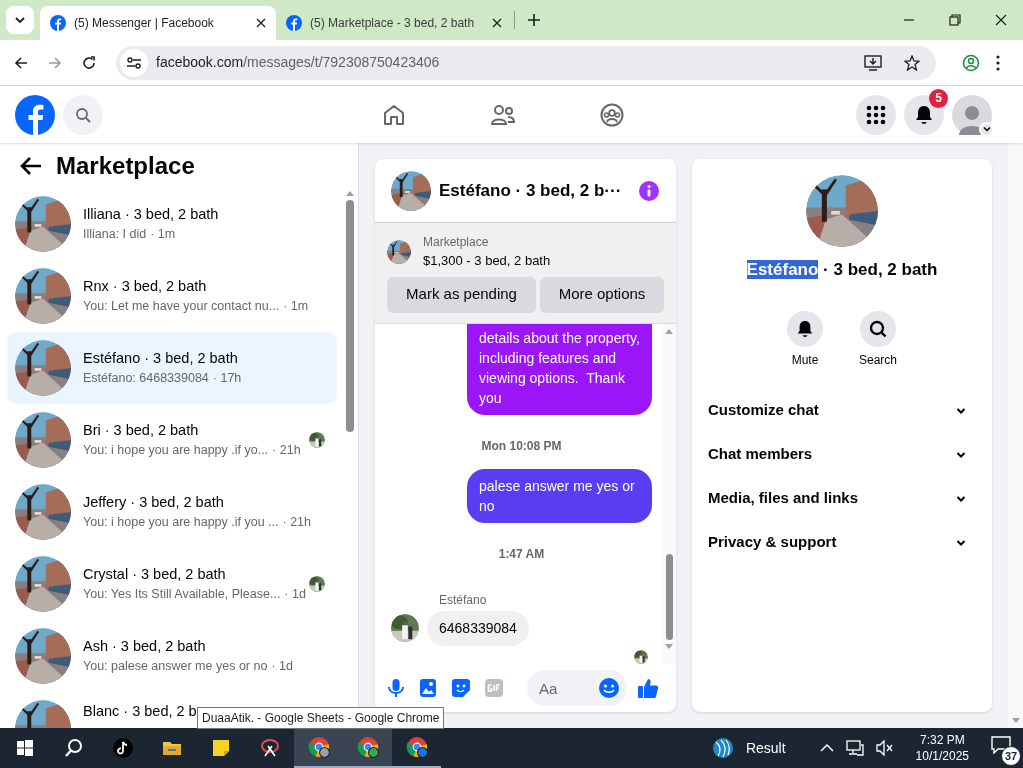  What do you see at coordinates (141, 429) in the screenshot?
I see `conversation-name: Bri · 3 bed, 2 bath` at bounding box center [141, 429].